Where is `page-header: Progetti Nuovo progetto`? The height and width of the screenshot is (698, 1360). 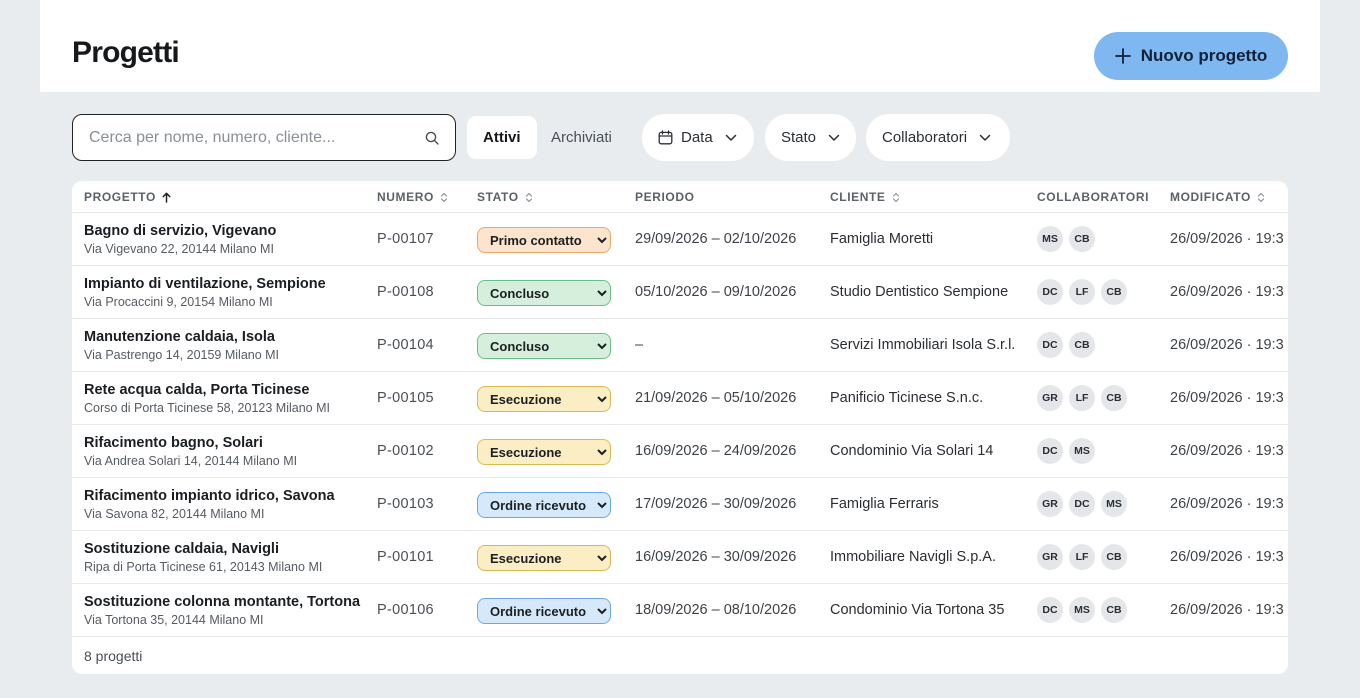 page-header: Progetti Nuovo progetto is located at coordinates (680, 46).